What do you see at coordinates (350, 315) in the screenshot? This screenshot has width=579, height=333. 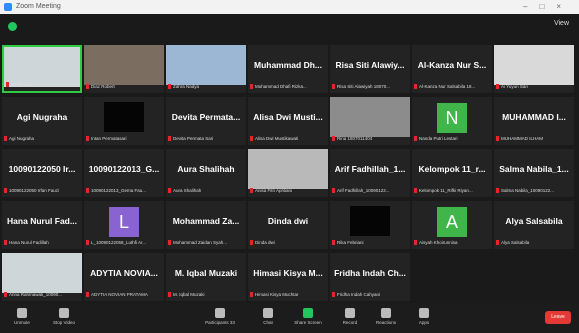 I see `record-button: Record` at bounding box center [350, 315].